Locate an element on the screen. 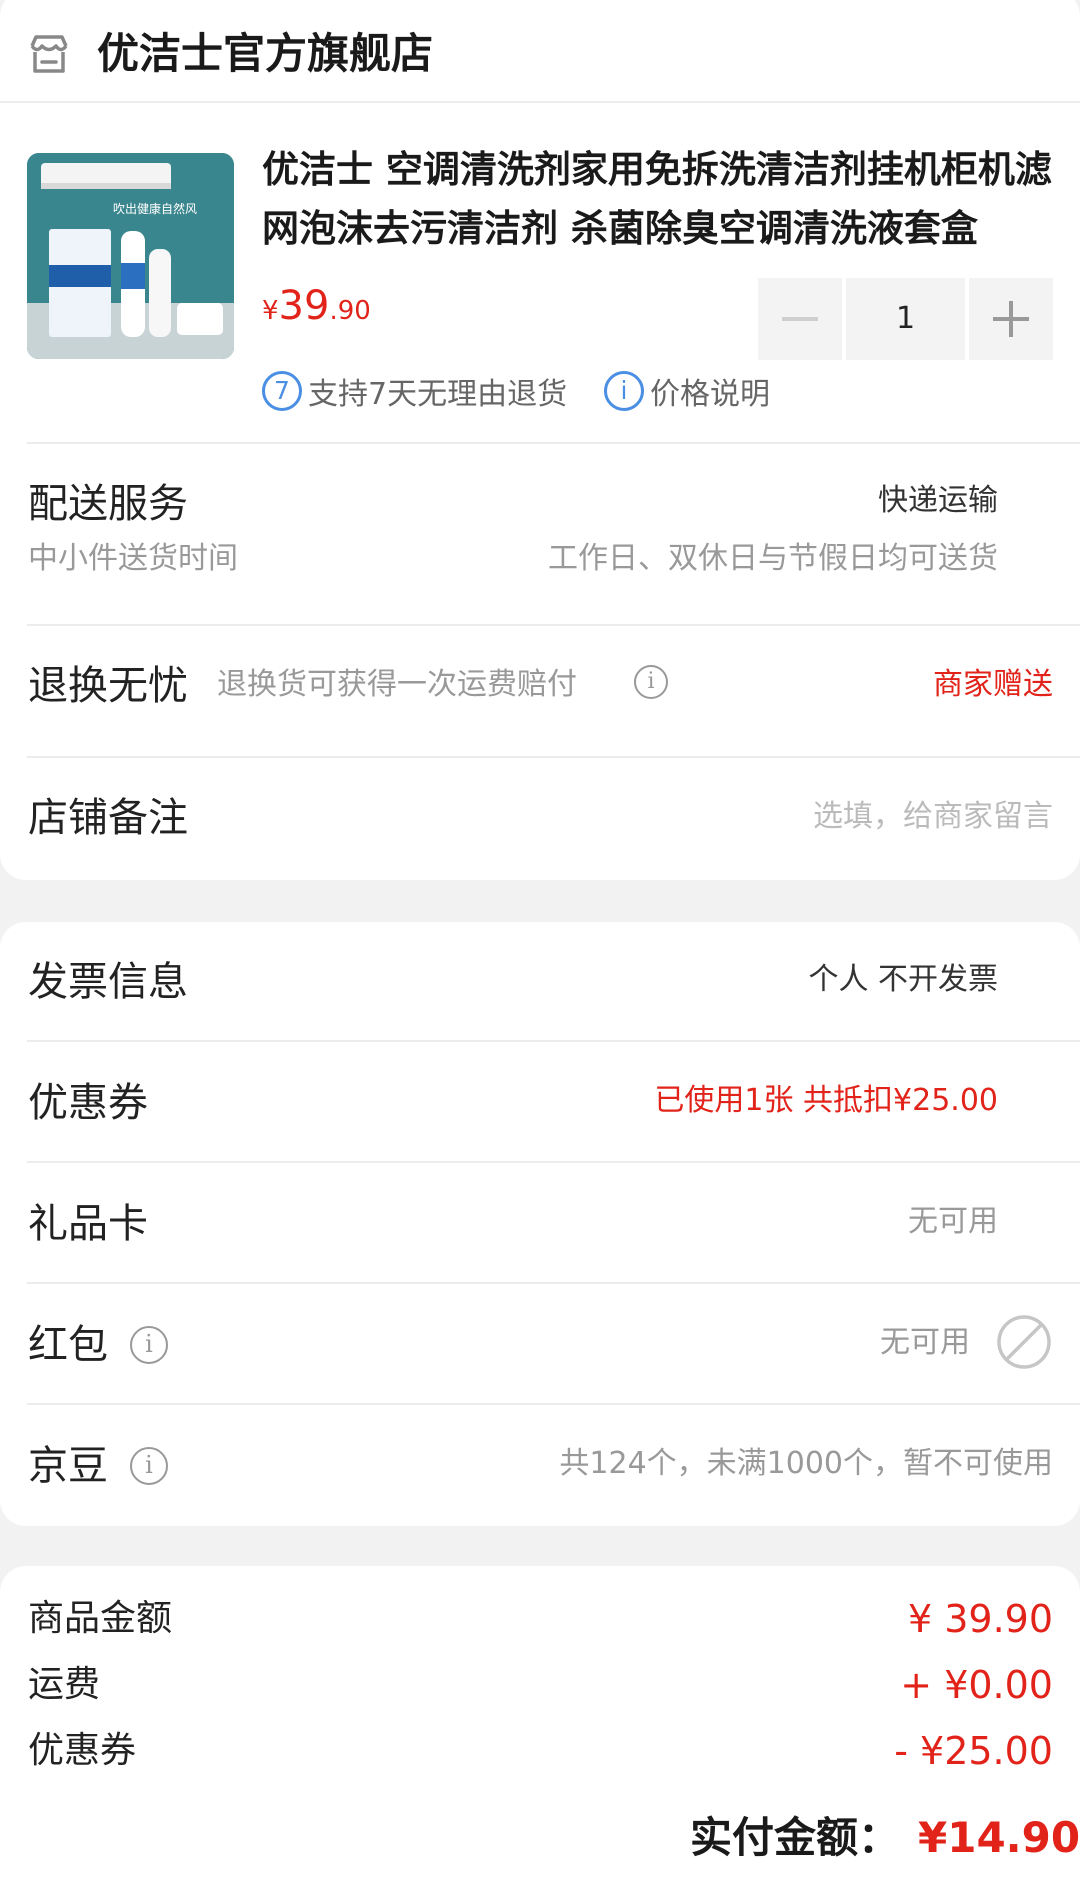  invoice-title: 发票信息 is located at coordinates (108, 982).